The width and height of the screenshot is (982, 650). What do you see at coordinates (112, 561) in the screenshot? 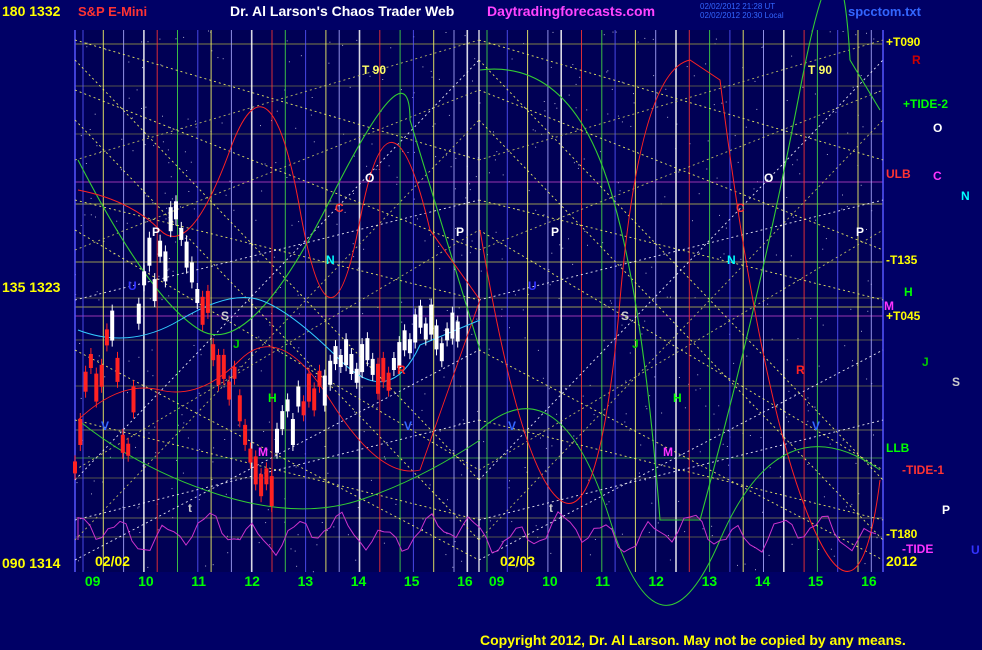
I see `date-label-day1: 02/02` at bounding box center [112, 561].